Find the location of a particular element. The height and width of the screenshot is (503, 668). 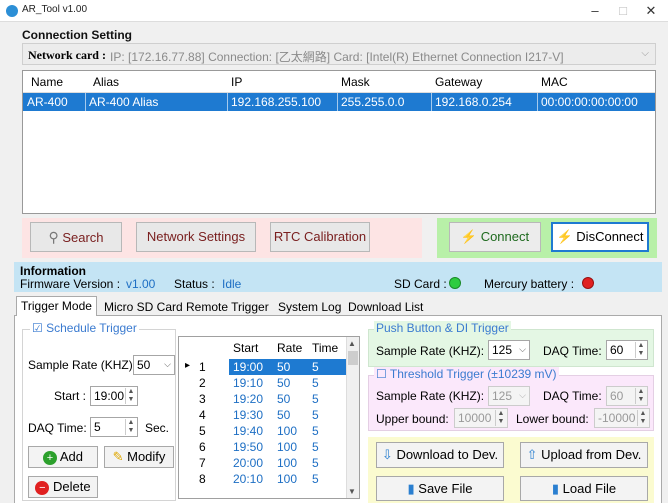

threshold-checkbox: ☐ is located at coordinates (381, 374).